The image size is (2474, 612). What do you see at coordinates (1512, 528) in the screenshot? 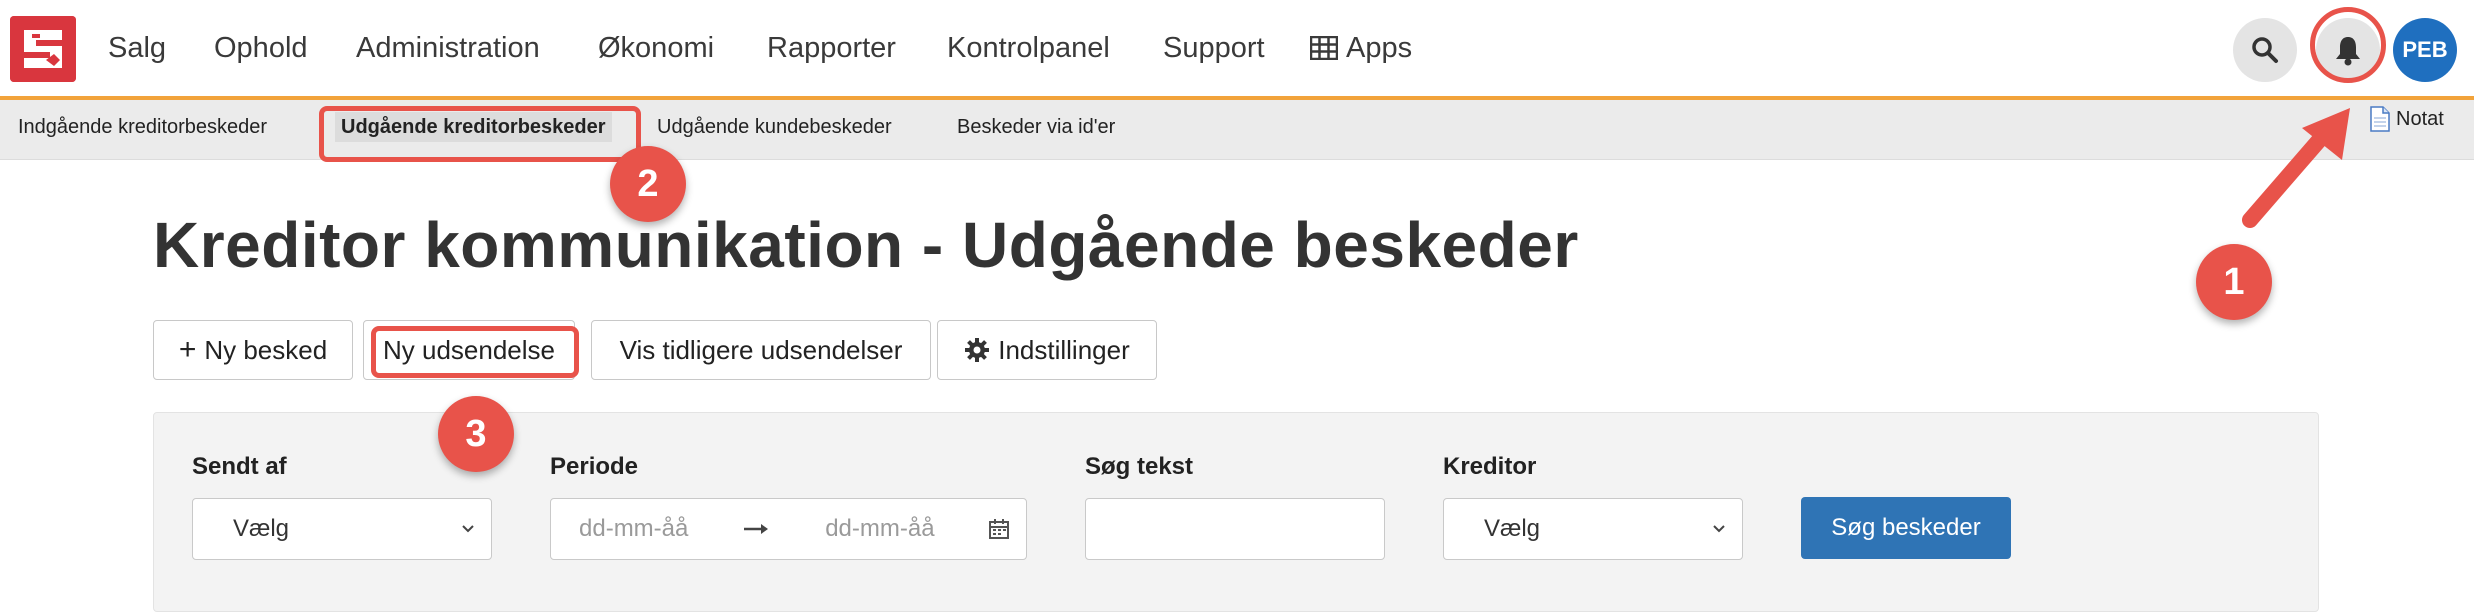
I see `creditor-value: Vælg` at bounding box center [1512, 528].